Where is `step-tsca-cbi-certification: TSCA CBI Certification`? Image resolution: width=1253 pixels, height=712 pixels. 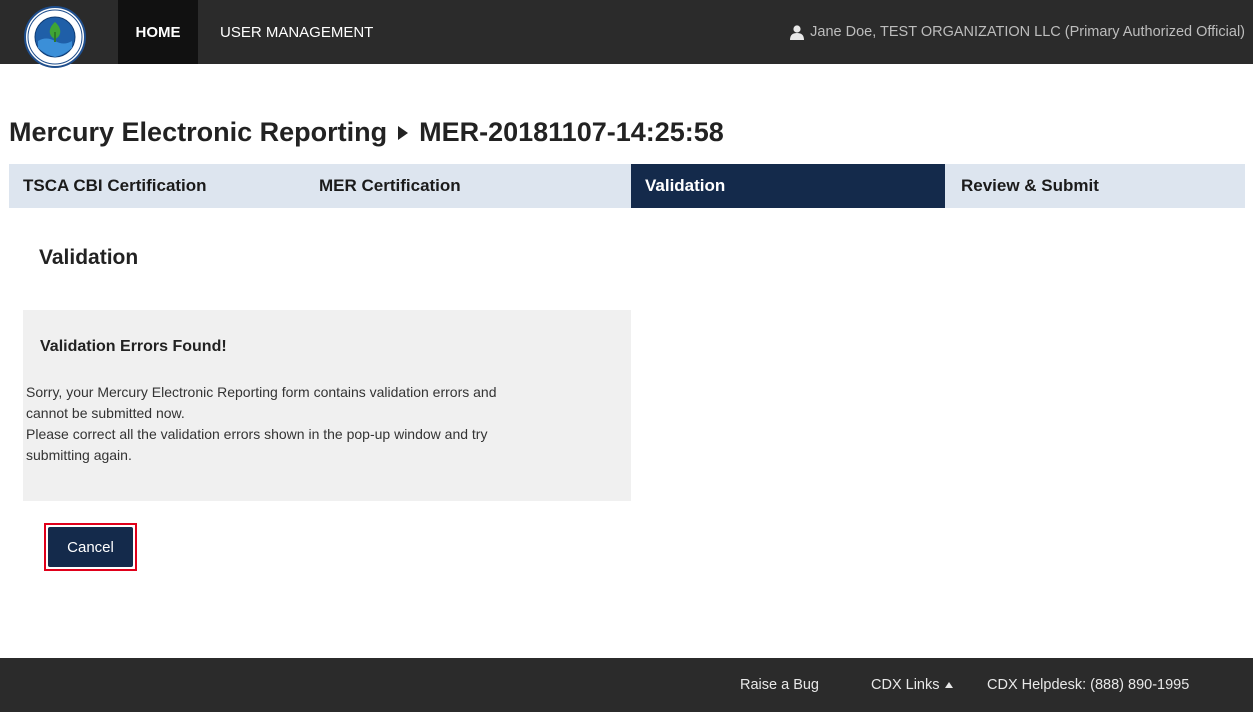 step-tsca-cbi-certification: TSCA CBI Certification is located at coordinates (163, 186).